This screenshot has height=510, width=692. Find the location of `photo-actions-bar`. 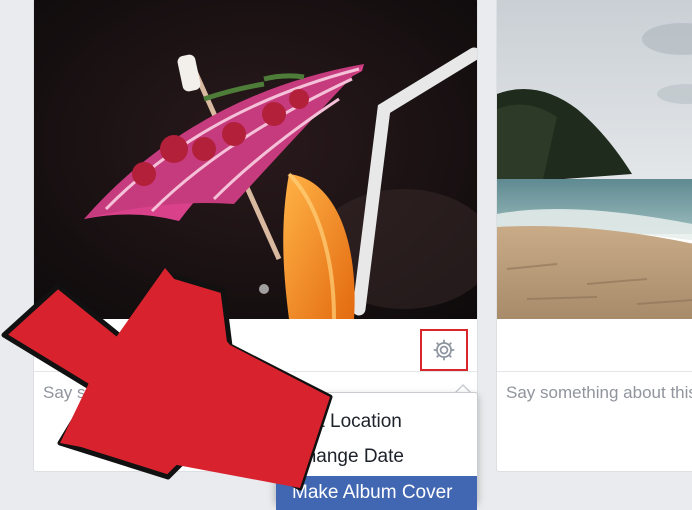

photo-actions-bar is located at coordinates (255, 345).